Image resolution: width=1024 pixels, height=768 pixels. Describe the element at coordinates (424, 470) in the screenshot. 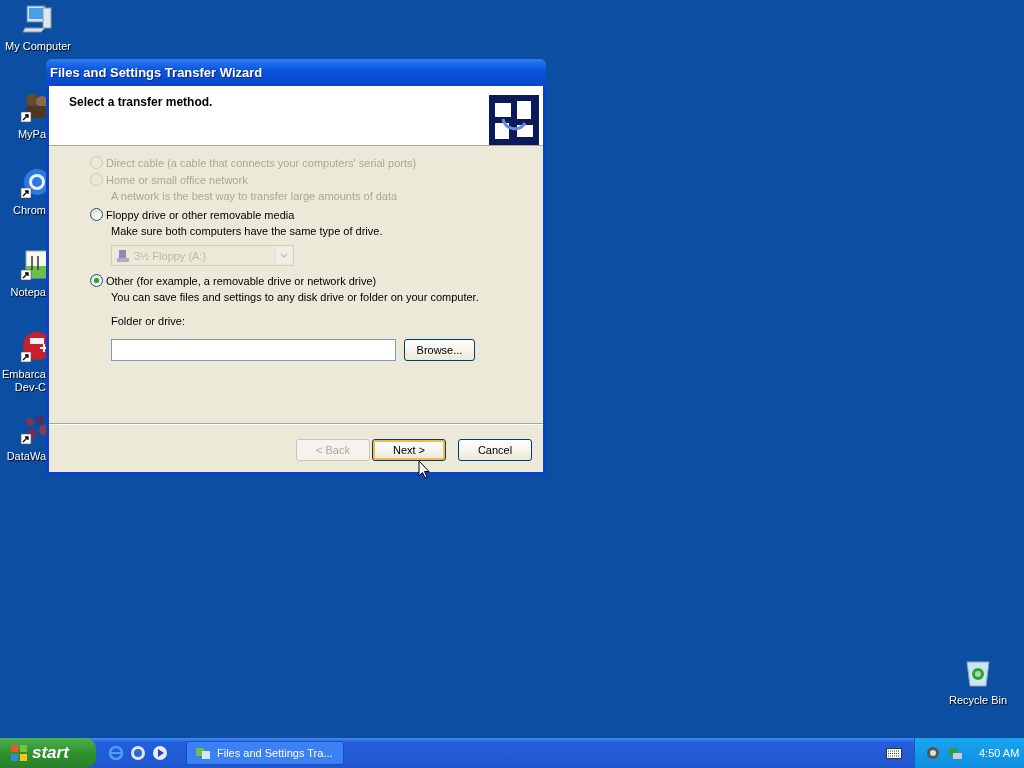

I see `mouse-cursor-icon` at that location.